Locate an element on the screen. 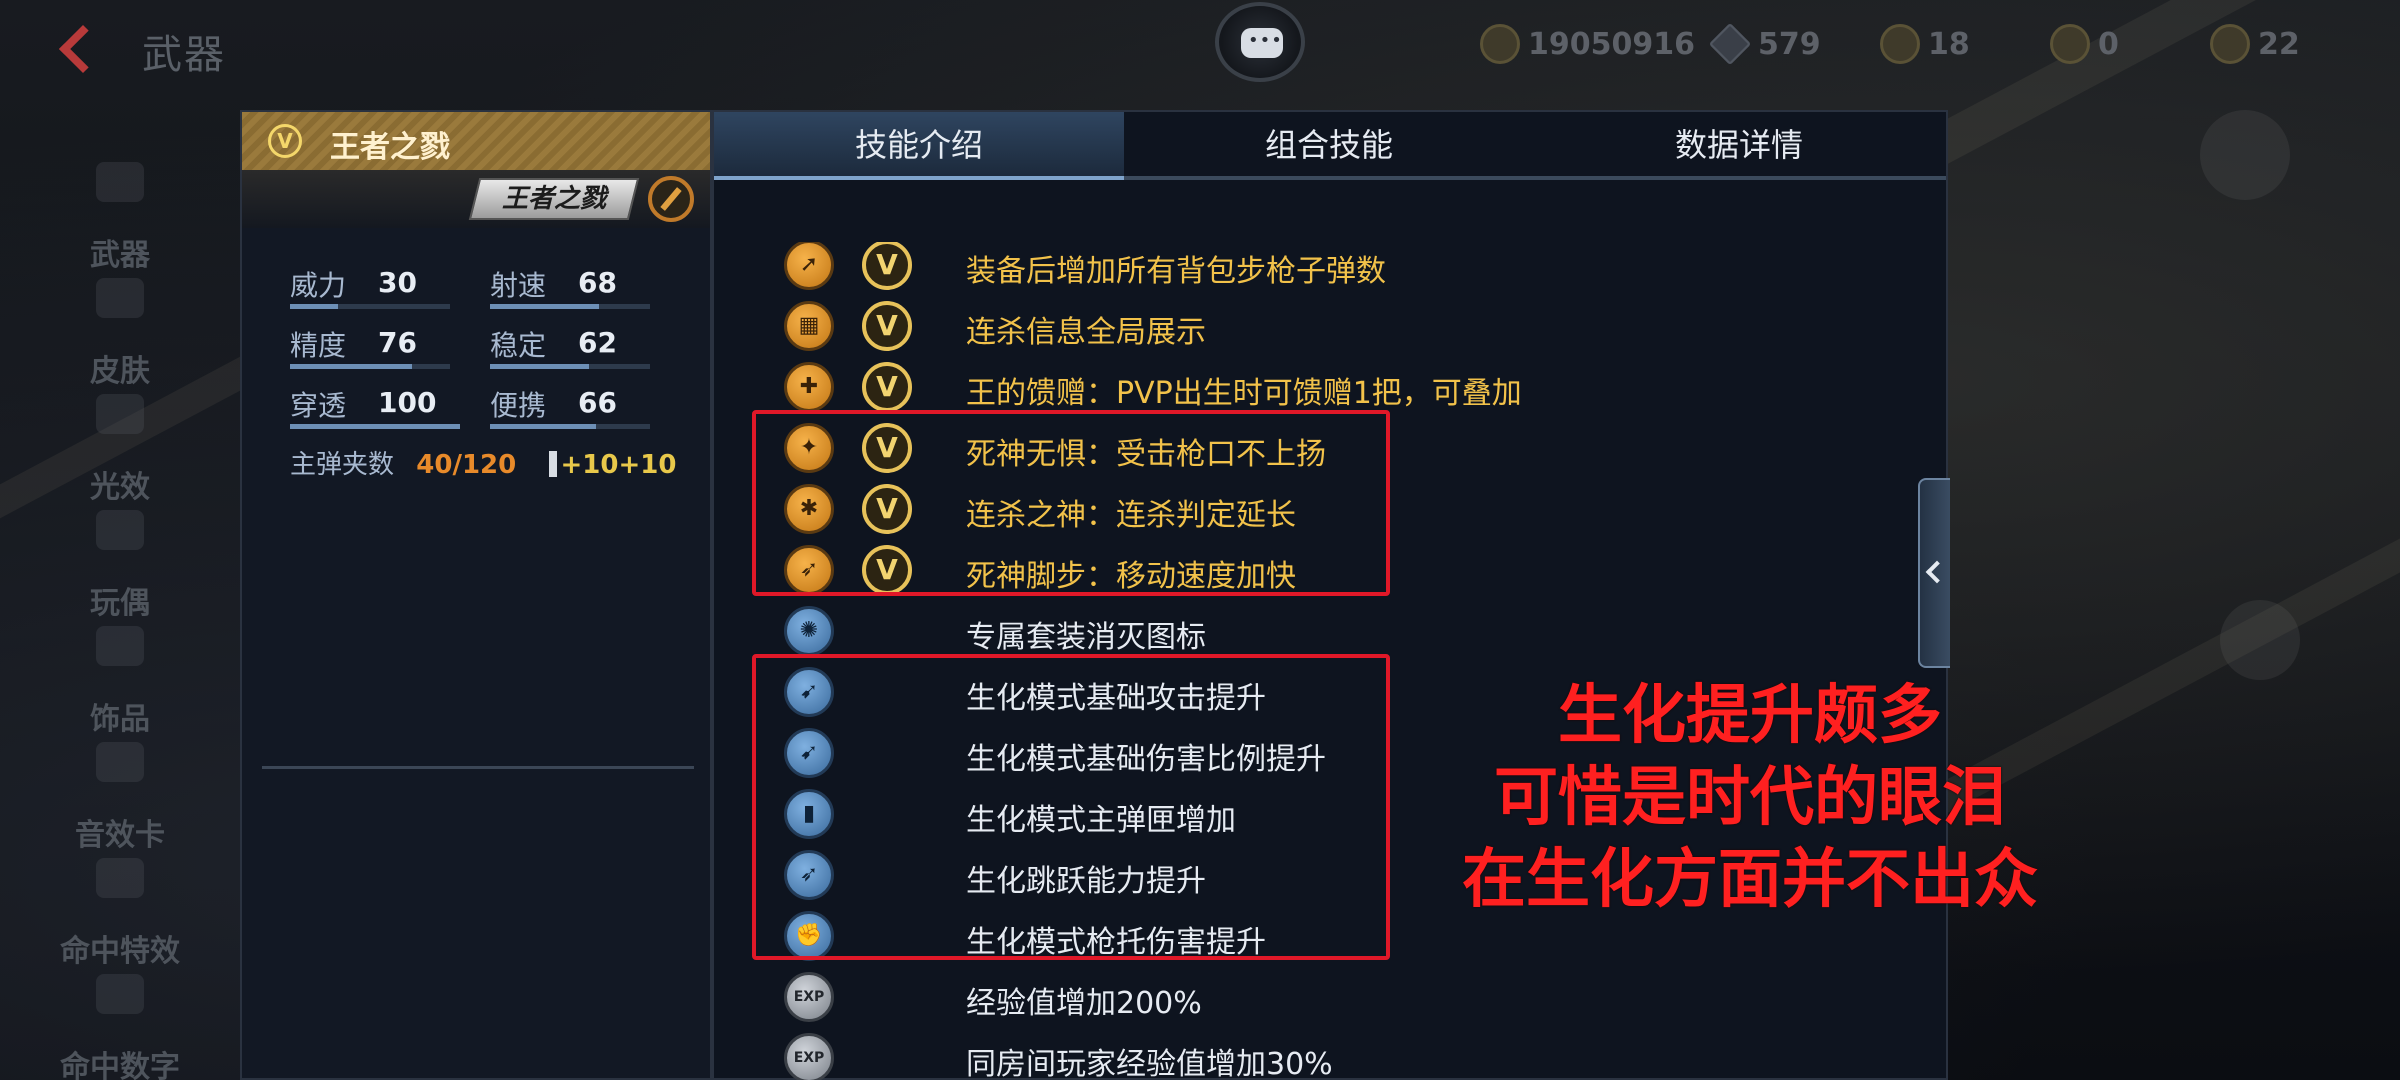  stat-label: 穿透 is located at coordinates (318, 405).